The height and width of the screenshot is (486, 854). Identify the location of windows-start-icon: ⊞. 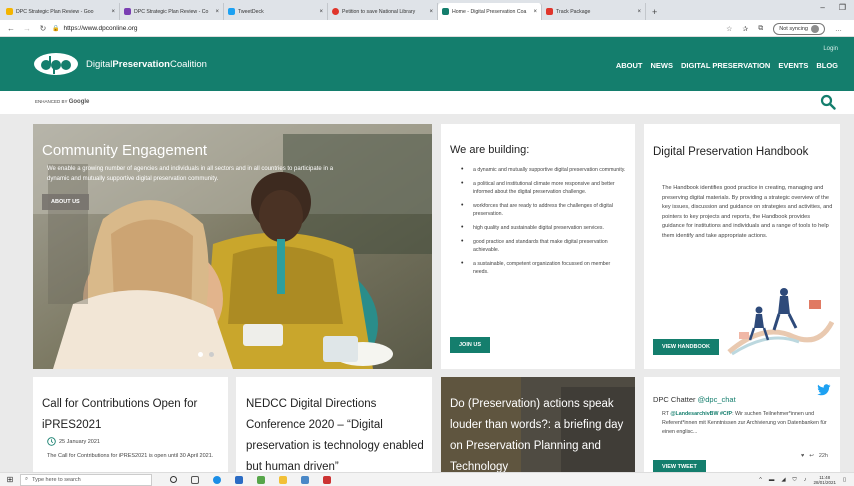
(10, 479).